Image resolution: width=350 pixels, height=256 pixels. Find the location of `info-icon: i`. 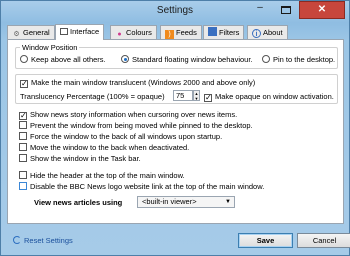

info-icon: i is located at coordinates (256, 33).